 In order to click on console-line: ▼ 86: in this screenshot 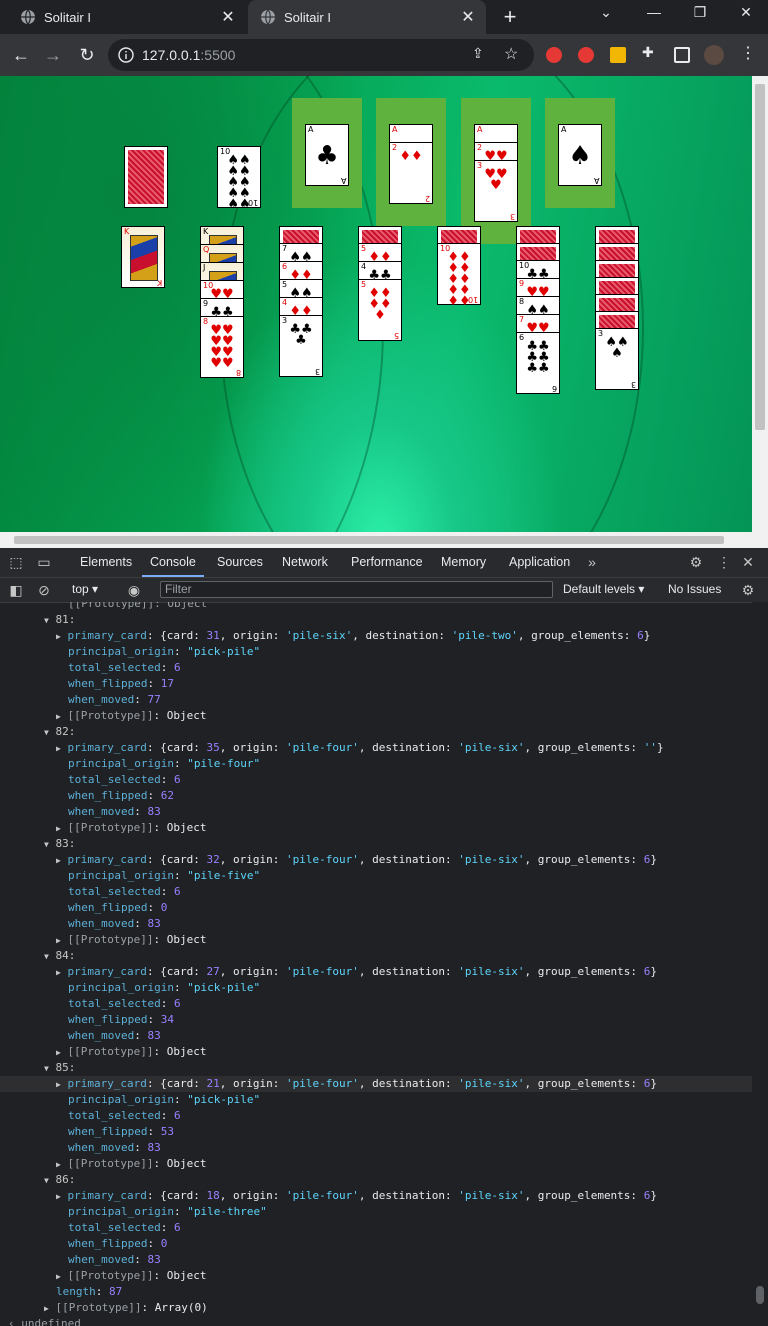, I will do `click(376, 1180)`.